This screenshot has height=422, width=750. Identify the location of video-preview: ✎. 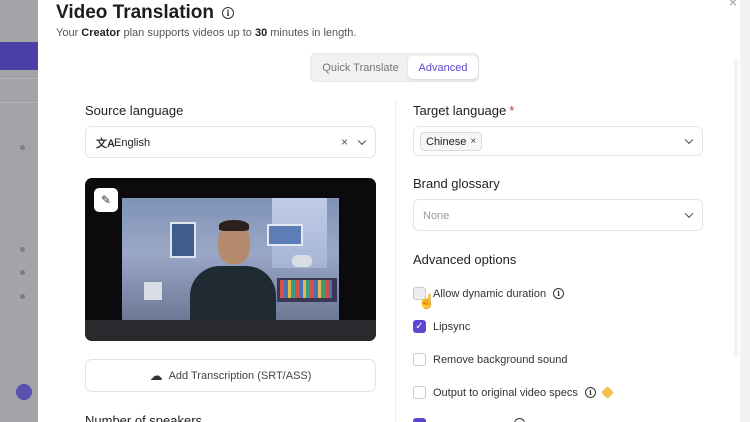
(230, 259).